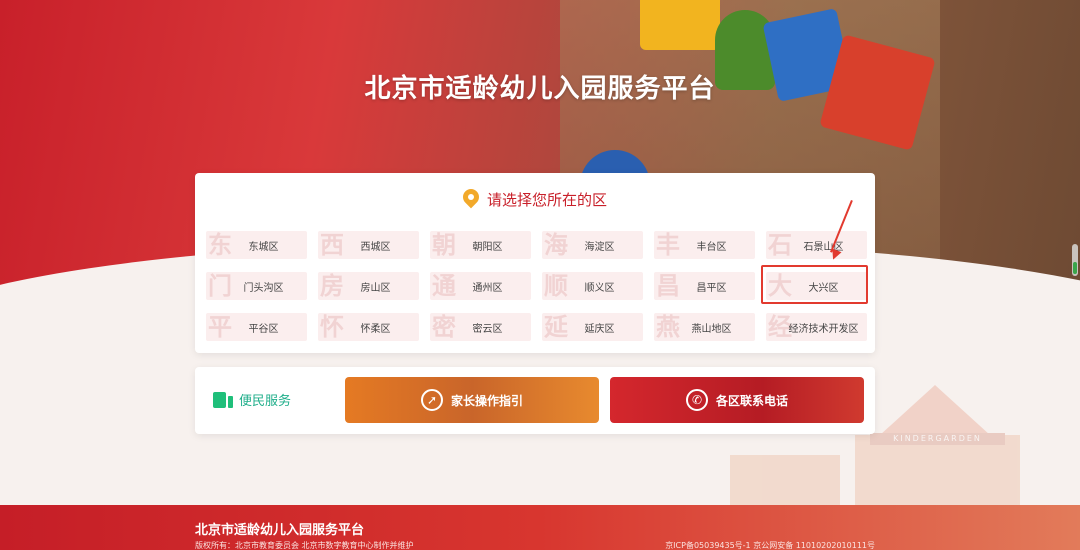  What do you see at coordinates (487, 288) in the screenshot?
I see `district-label: 通州区` at bounding box center [487, 288].